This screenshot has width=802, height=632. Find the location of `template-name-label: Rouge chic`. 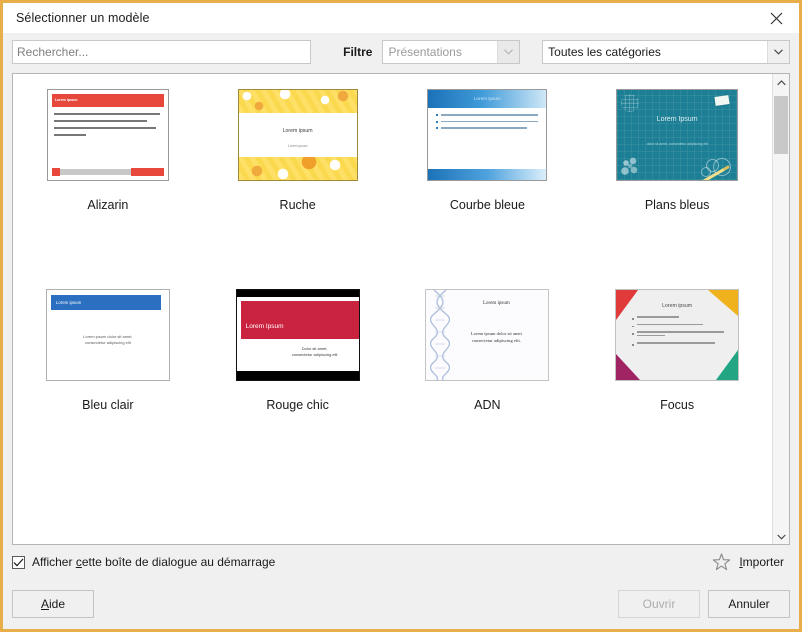

template-name-label: Rouge chic is located at coordinates (297, 405).